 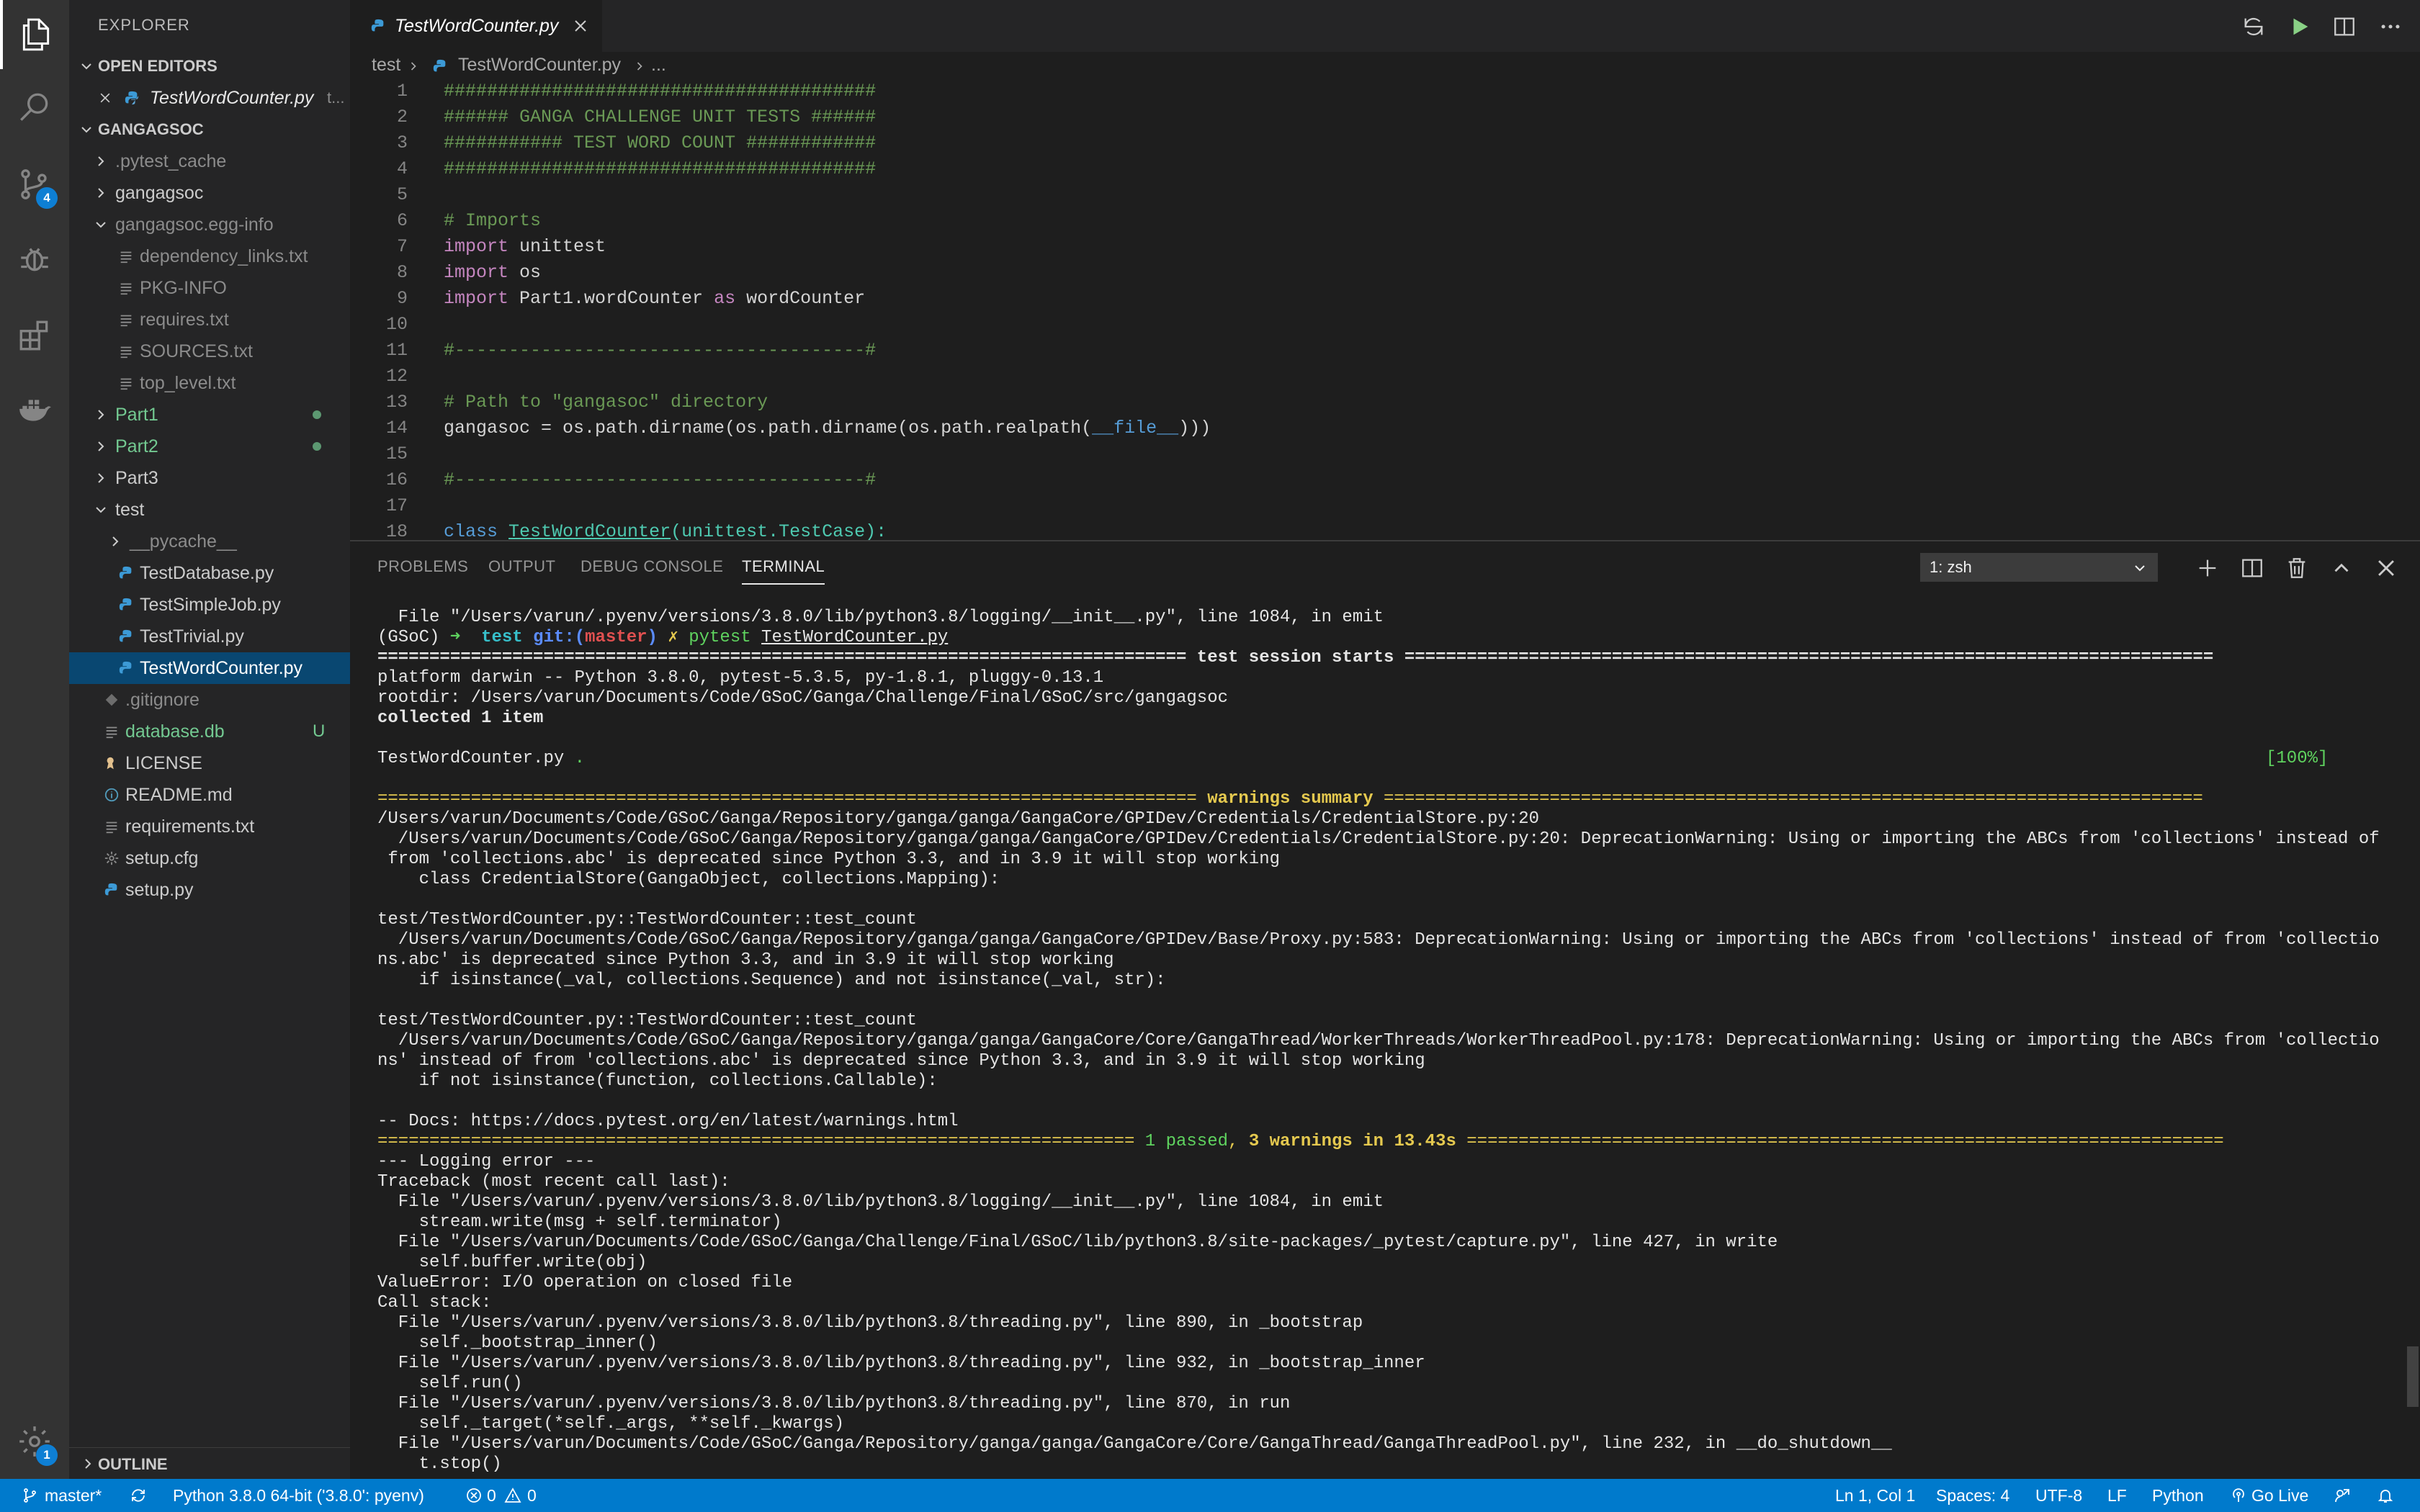 I want to click on line-number: 6, so click(x=402, y=220).